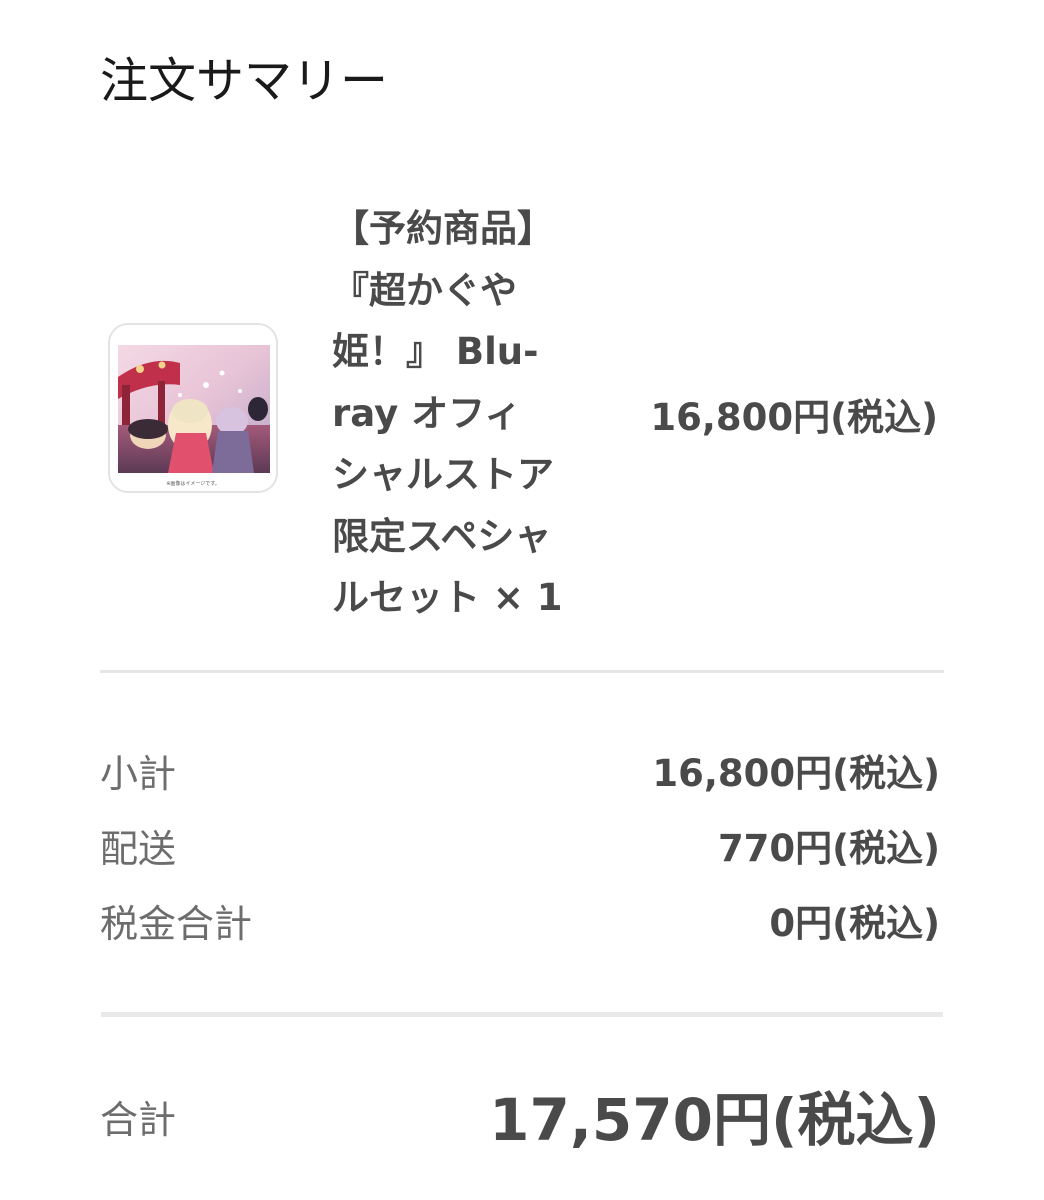 Image resolution: width=1044 pixels, height=1200 pixels. What do you see at coordinates (443, 228) in the screenshot?
I see `product-name-line: 【予約商品】` at bounding box center [443, 228].